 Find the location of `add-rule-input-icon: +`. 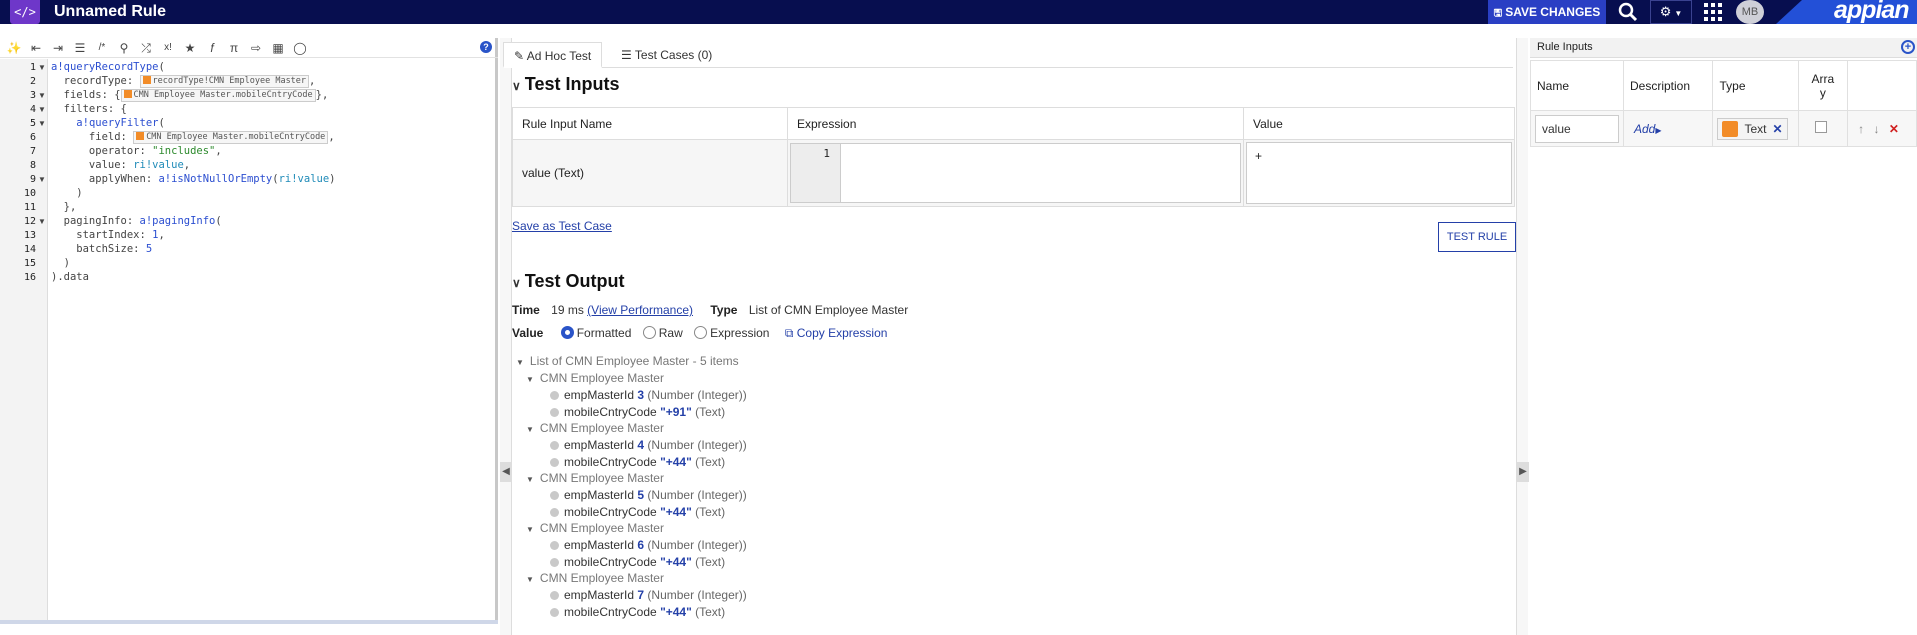

add-rule-input-icon: + is located at coordinates (1908, 47).